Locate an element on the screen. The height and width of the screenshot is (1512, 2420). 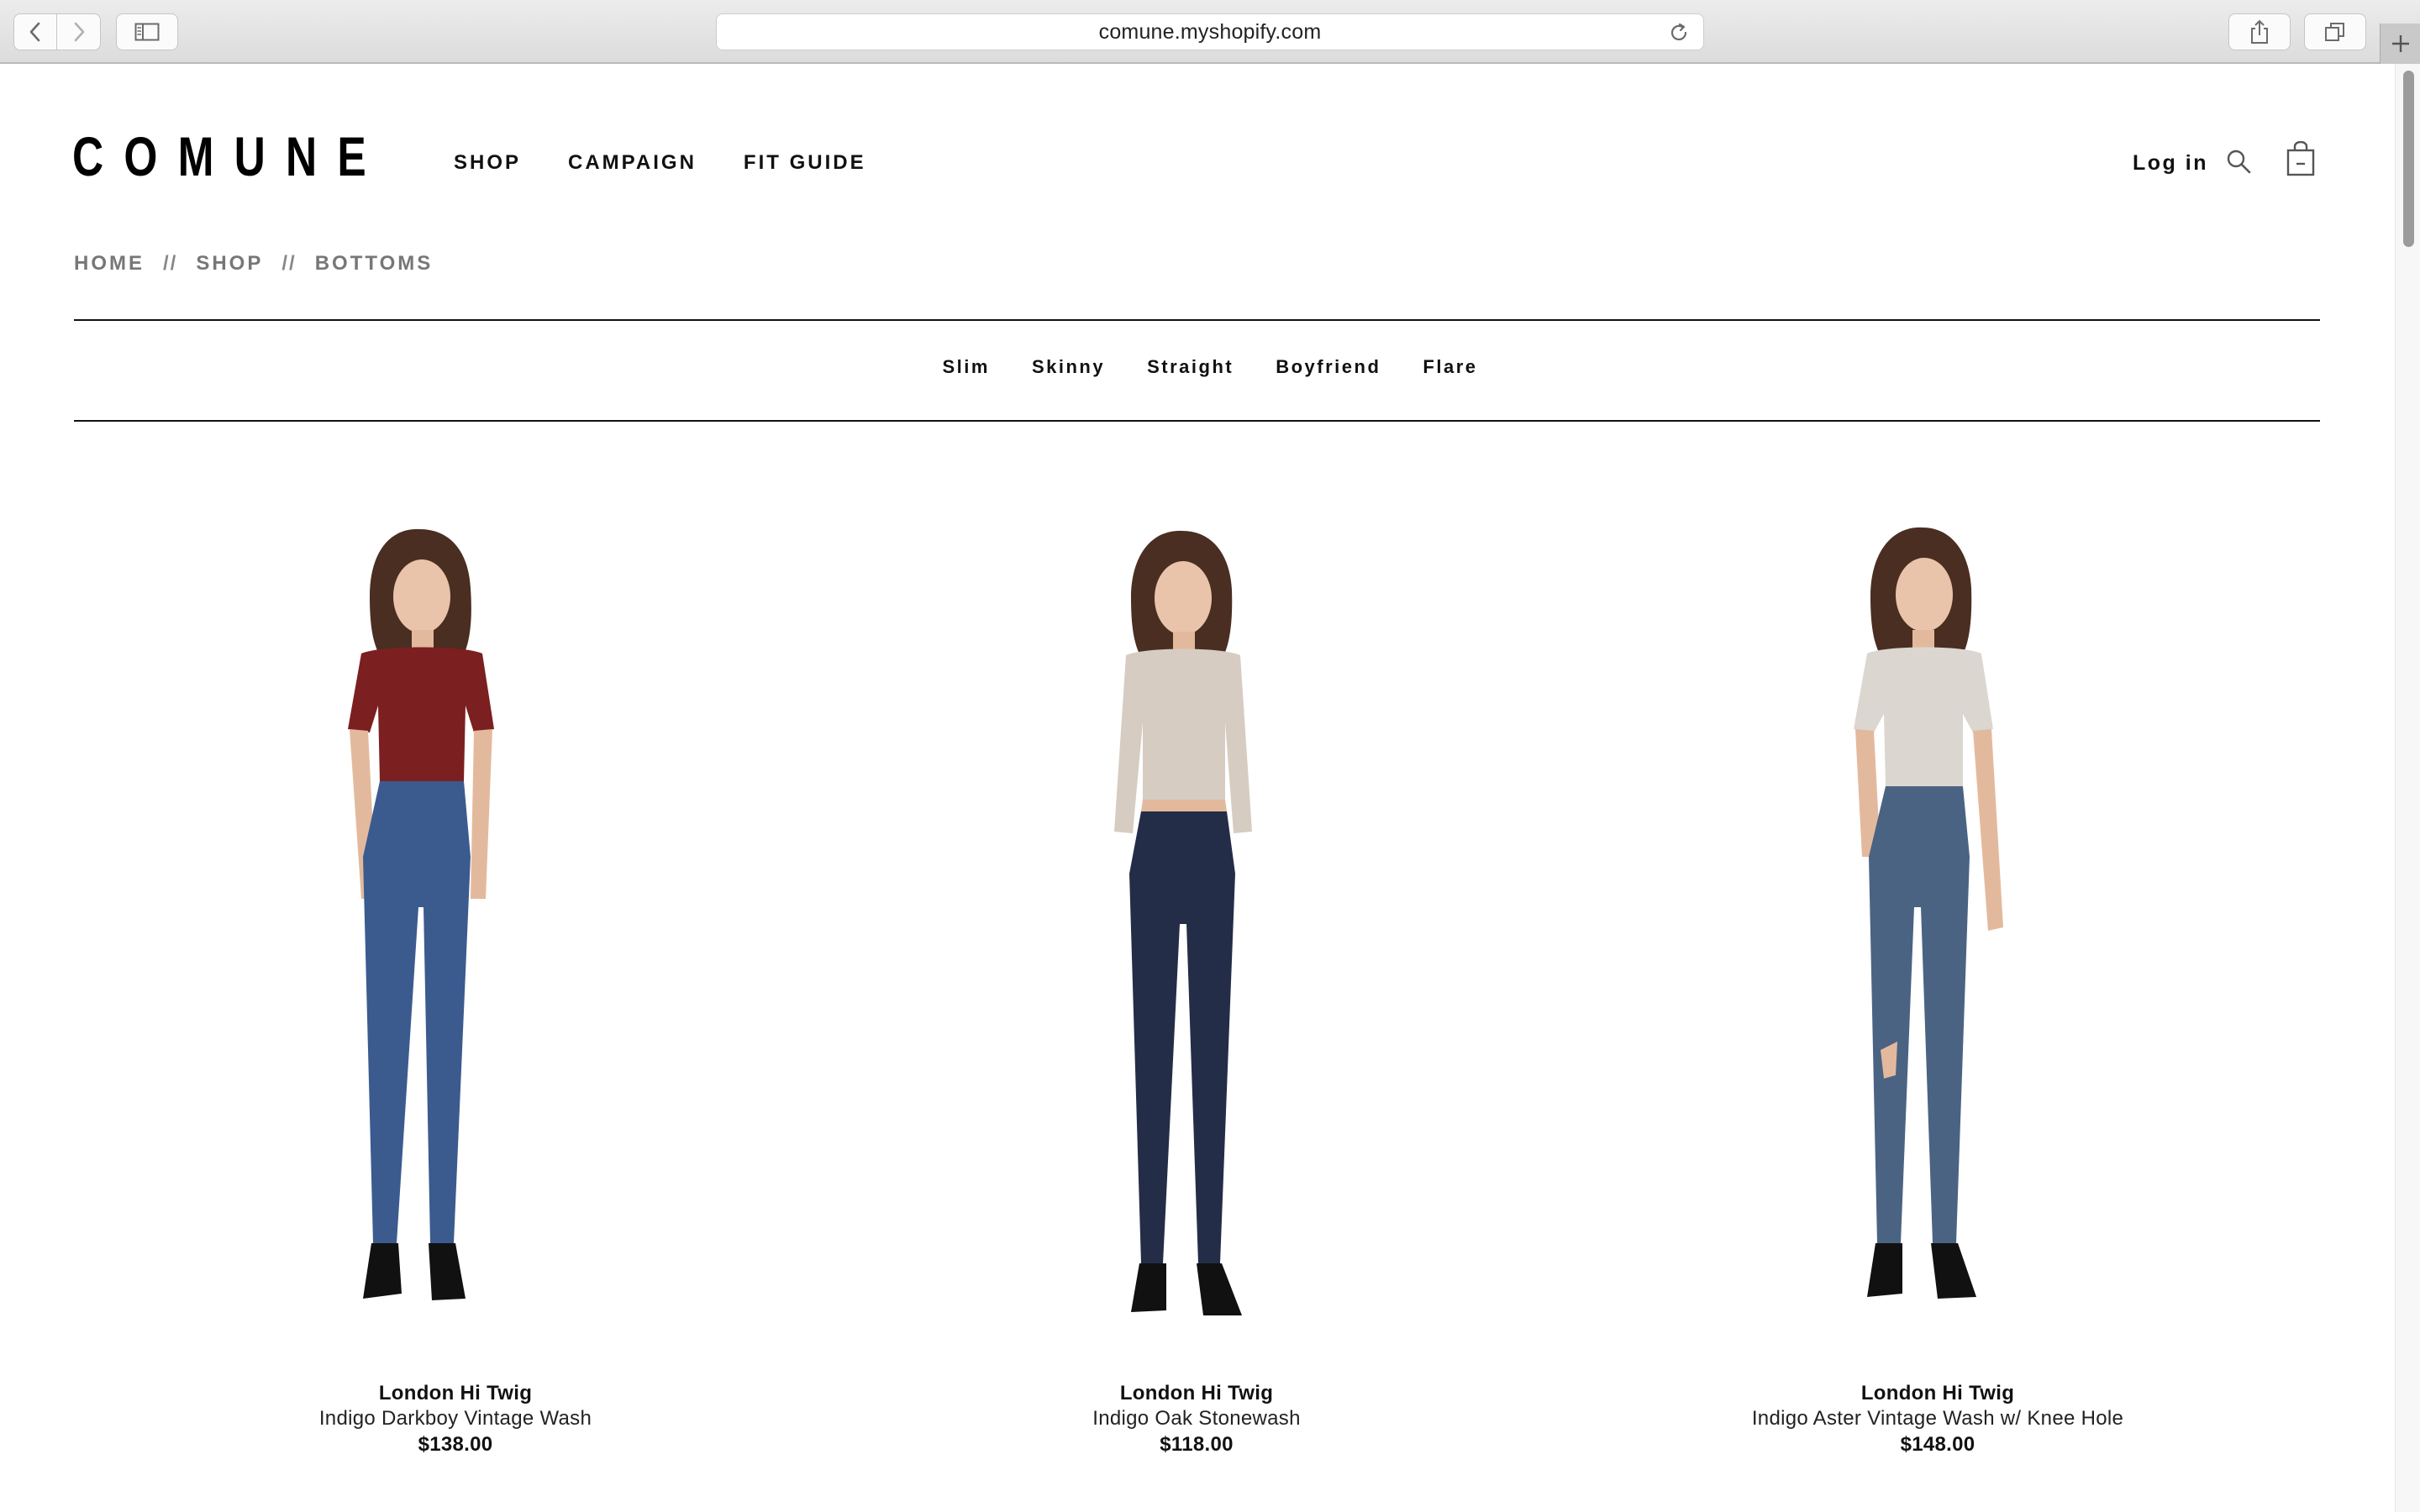
main-nav: SHOP CAMPAIGN FIT GUIDE is located at coordinates (660, 163).